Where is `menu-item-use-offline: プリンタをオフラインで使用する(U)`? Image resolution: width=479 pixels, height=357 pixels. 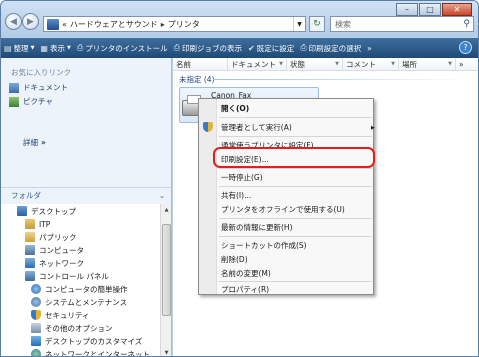 menu-item-use-offline: プリンタをオフラインで使用する(U) is located at coordinates (283, 209).